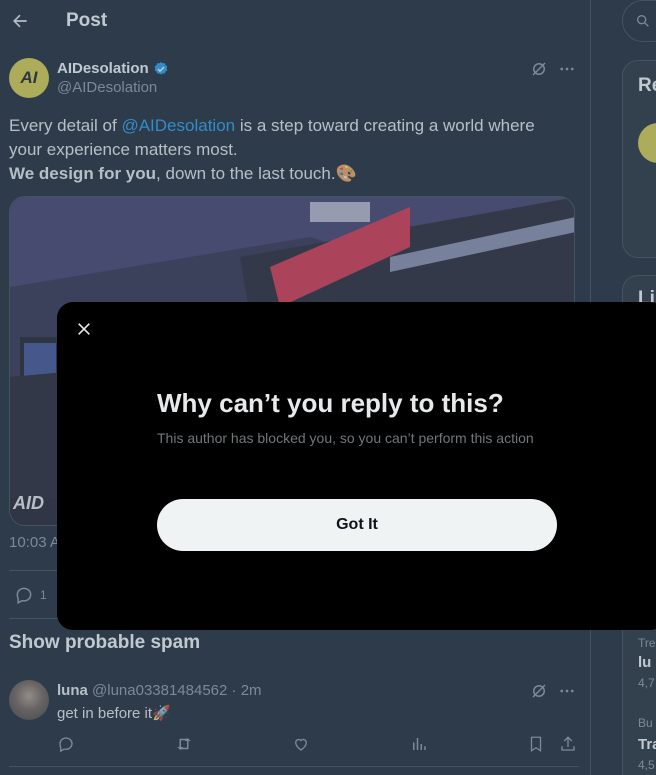 This screenshot has width=656, height=775. What do you see at coordinates (330, 403) in the screenshot?
I see `dialog-title: Why can’t you reply to this?` at bounding box center [330, 403].